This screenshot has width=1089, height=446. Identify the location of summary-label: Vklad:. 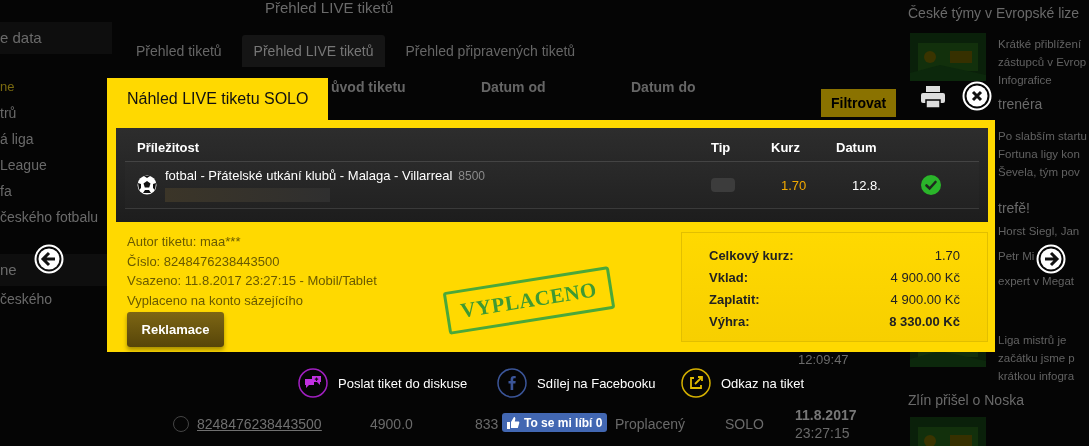
(728, 278).